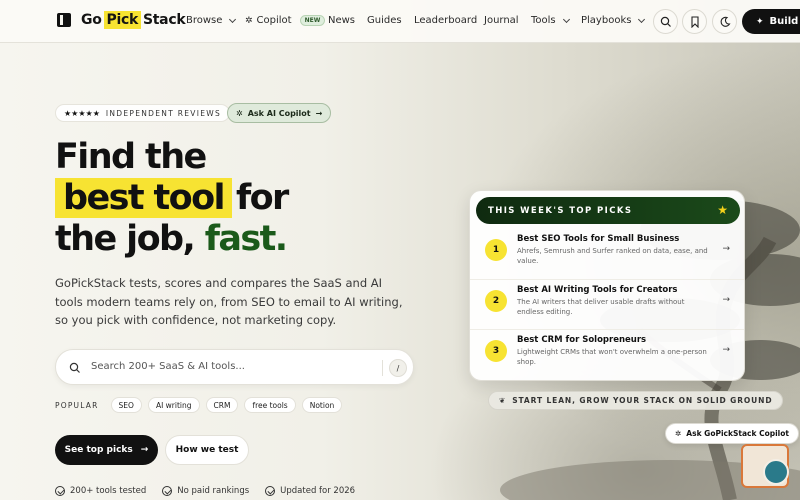  I want to click on see-top-picks-button: See top picks →, so click(106, 450).